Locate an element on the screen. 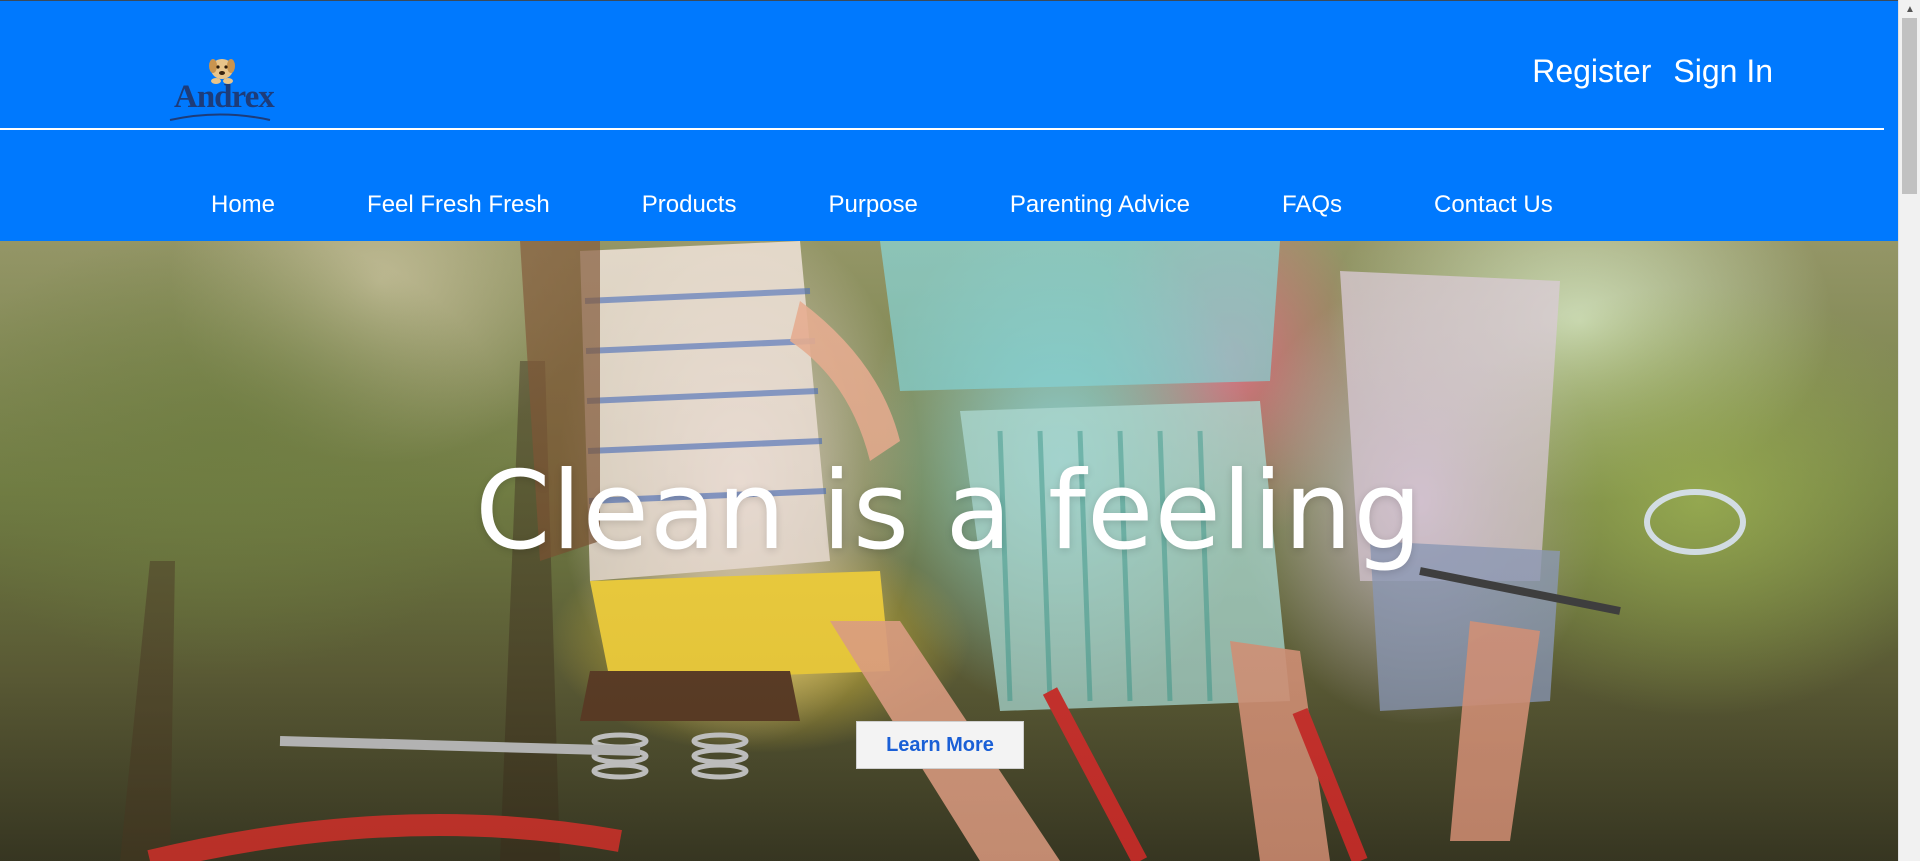 The image size is (1920, 861). vertical-scrollbar: ▲ is located at coordinates (1909, 430).